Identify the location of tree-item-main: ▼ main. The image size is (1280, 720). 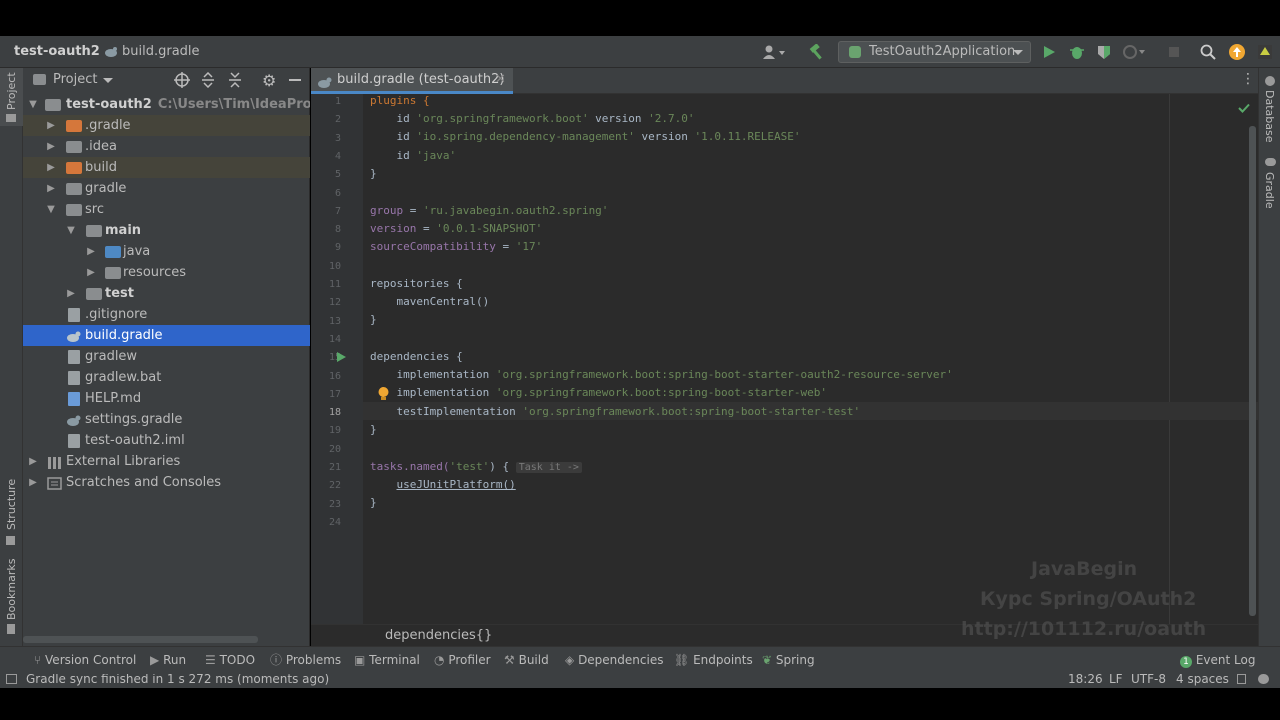
(166, 230).